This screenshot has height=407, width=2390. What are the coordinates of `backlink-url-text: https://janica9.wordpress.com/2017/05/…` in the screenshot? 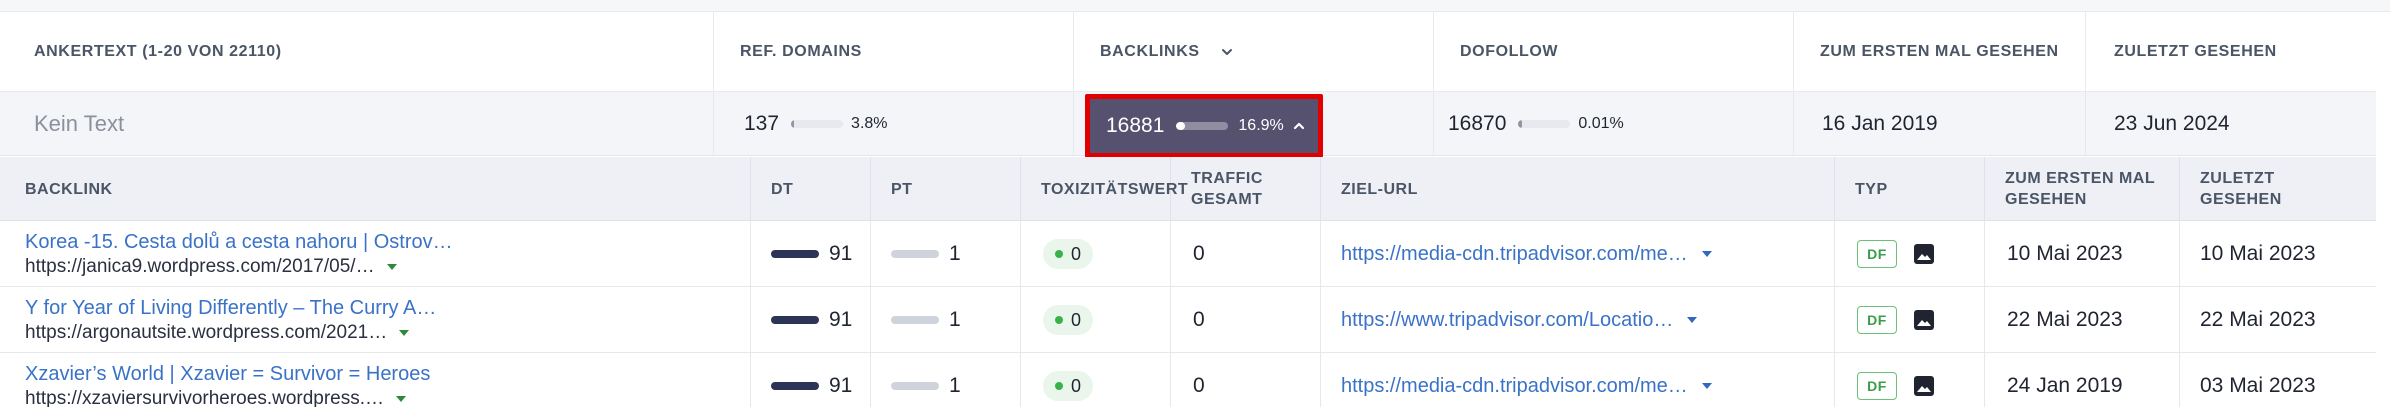 It's located at (200, 267).